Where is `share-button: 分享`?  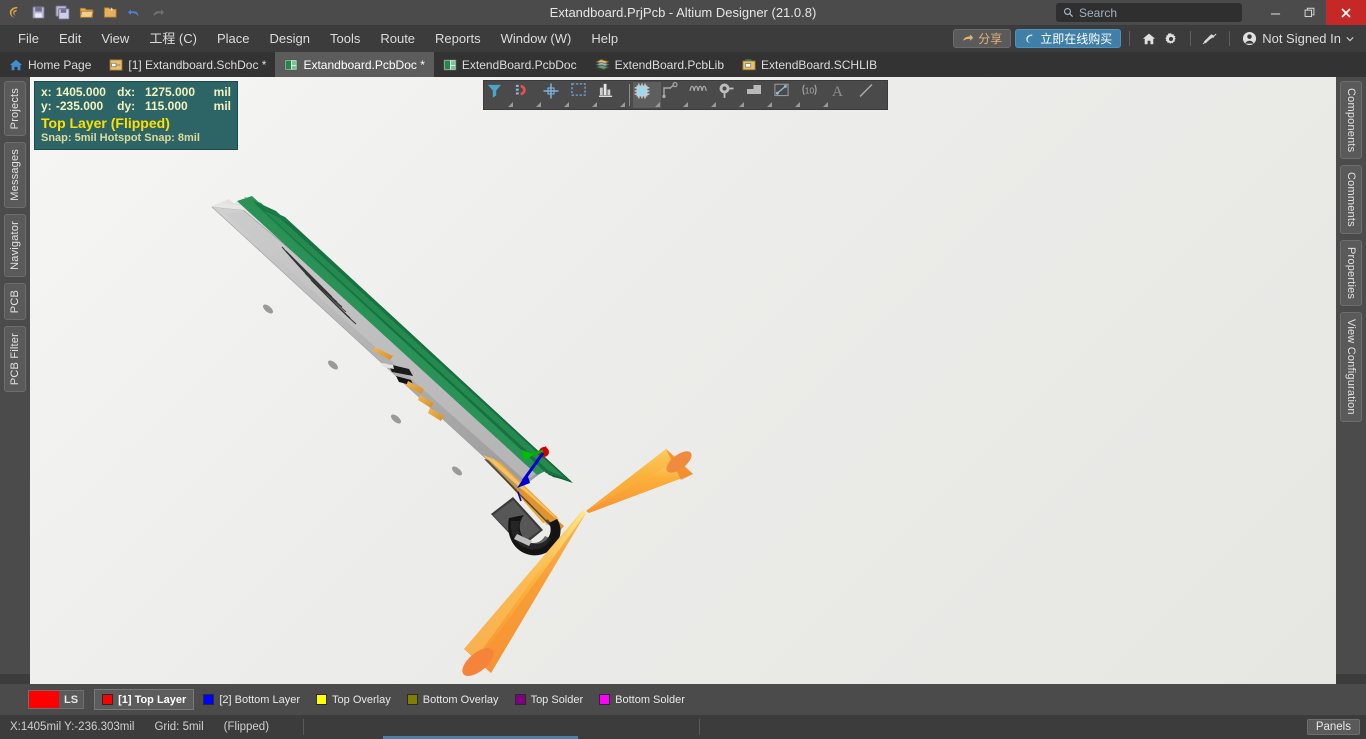
share-button: 分享 is located at coordinates (982, 38).